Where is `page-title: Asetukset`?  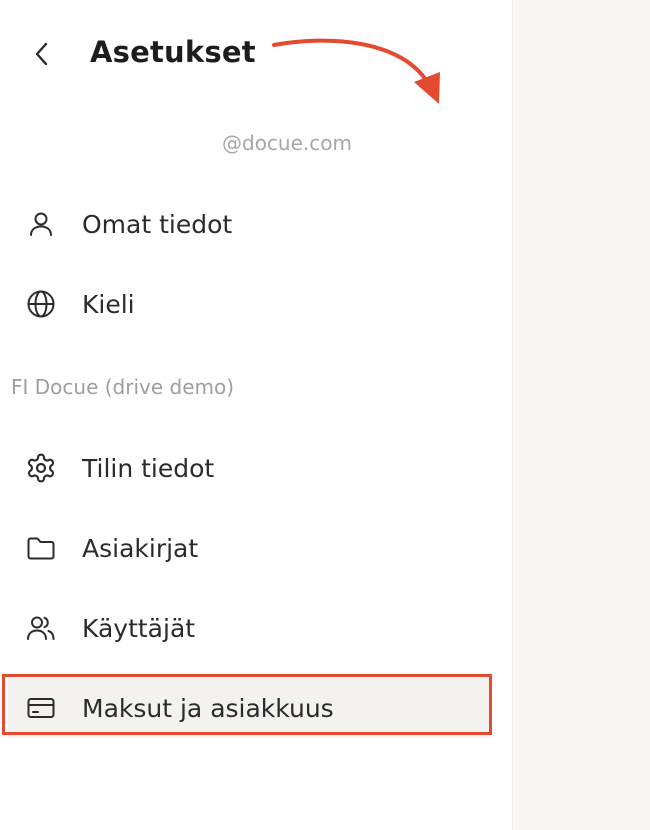 page-title: Asetukset is located at coordinates (173, 52).